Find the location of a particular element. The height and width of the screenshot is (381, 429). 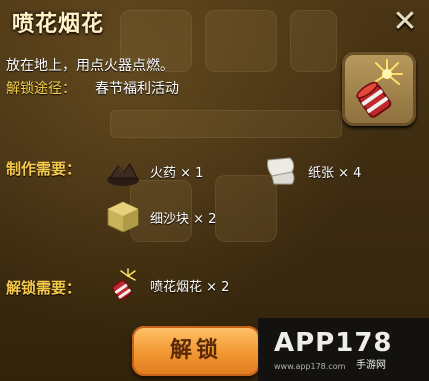

watermark: APP178 手游网 www.app178.com is located at coordinates (343, 349).